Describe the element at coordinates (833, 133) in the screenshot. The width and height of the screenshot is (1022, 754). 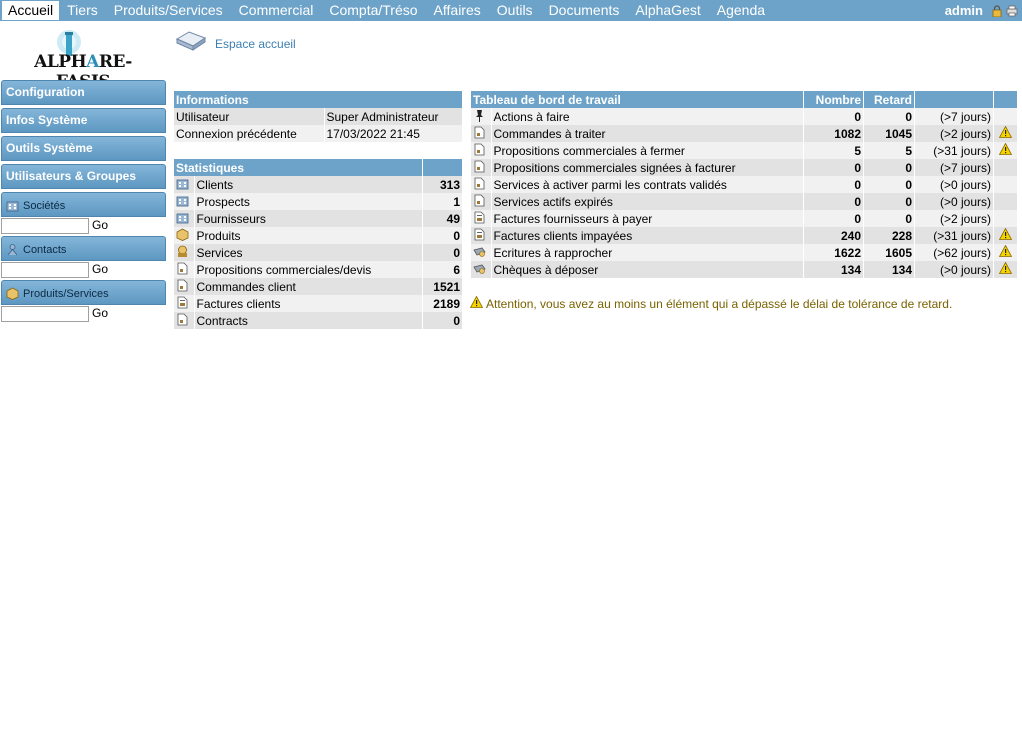
I see `dashboard-nombre: 1082` at that location.